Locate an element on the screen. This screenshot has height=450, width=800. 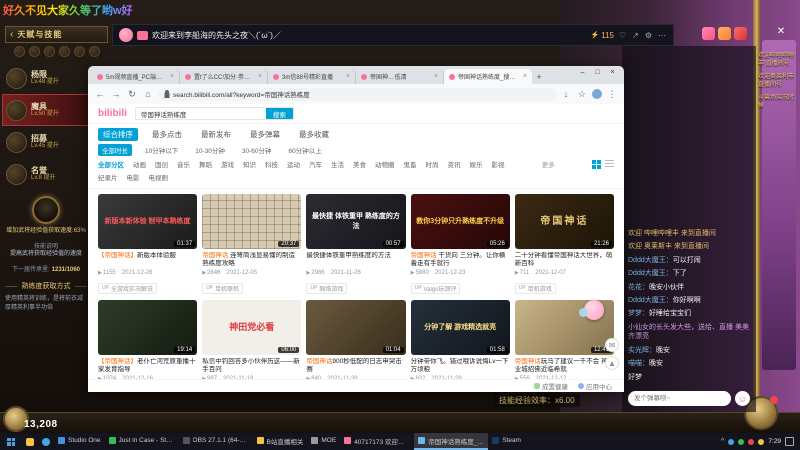
video-title: 帝国神话 干货向 三分钟。让你横着走有手就行 is located at coordinates (460, 260).